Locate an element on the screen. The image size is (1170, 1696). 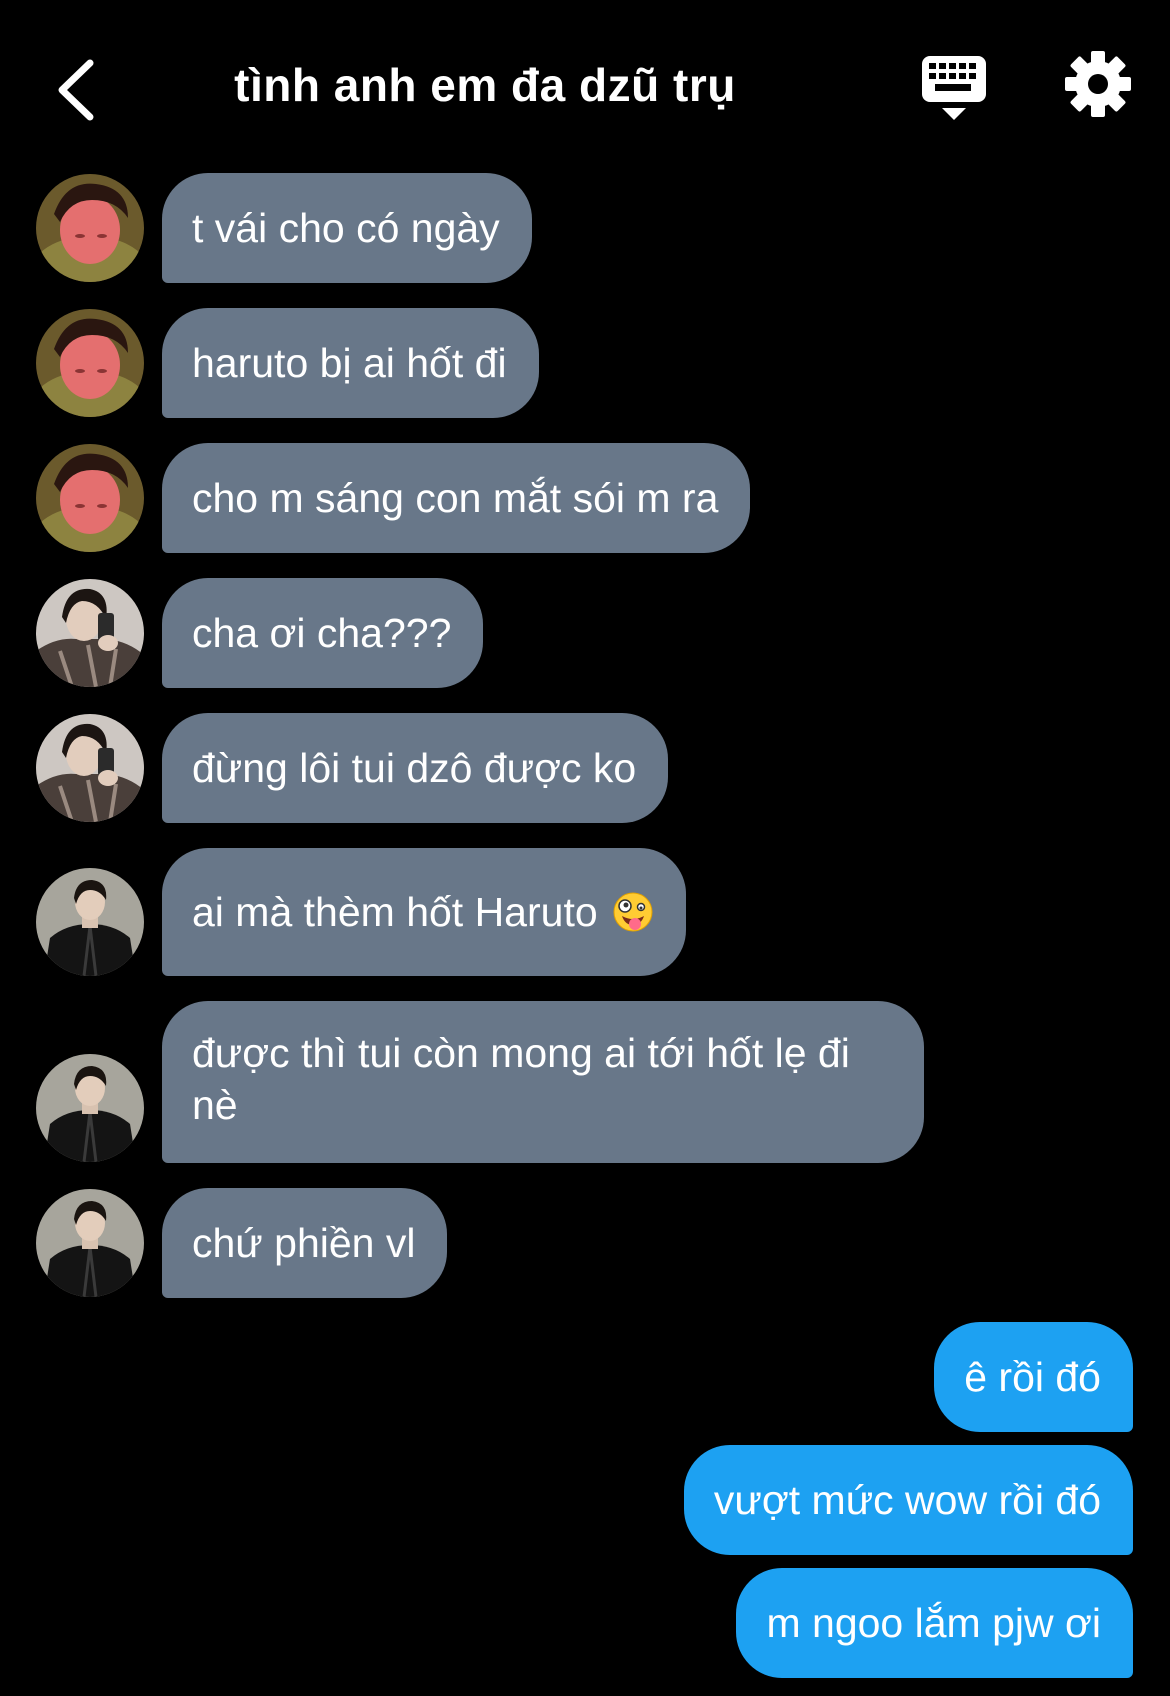
message-bubble-outgoing: ê rồi đó is located at coordinates (1033, 1377).